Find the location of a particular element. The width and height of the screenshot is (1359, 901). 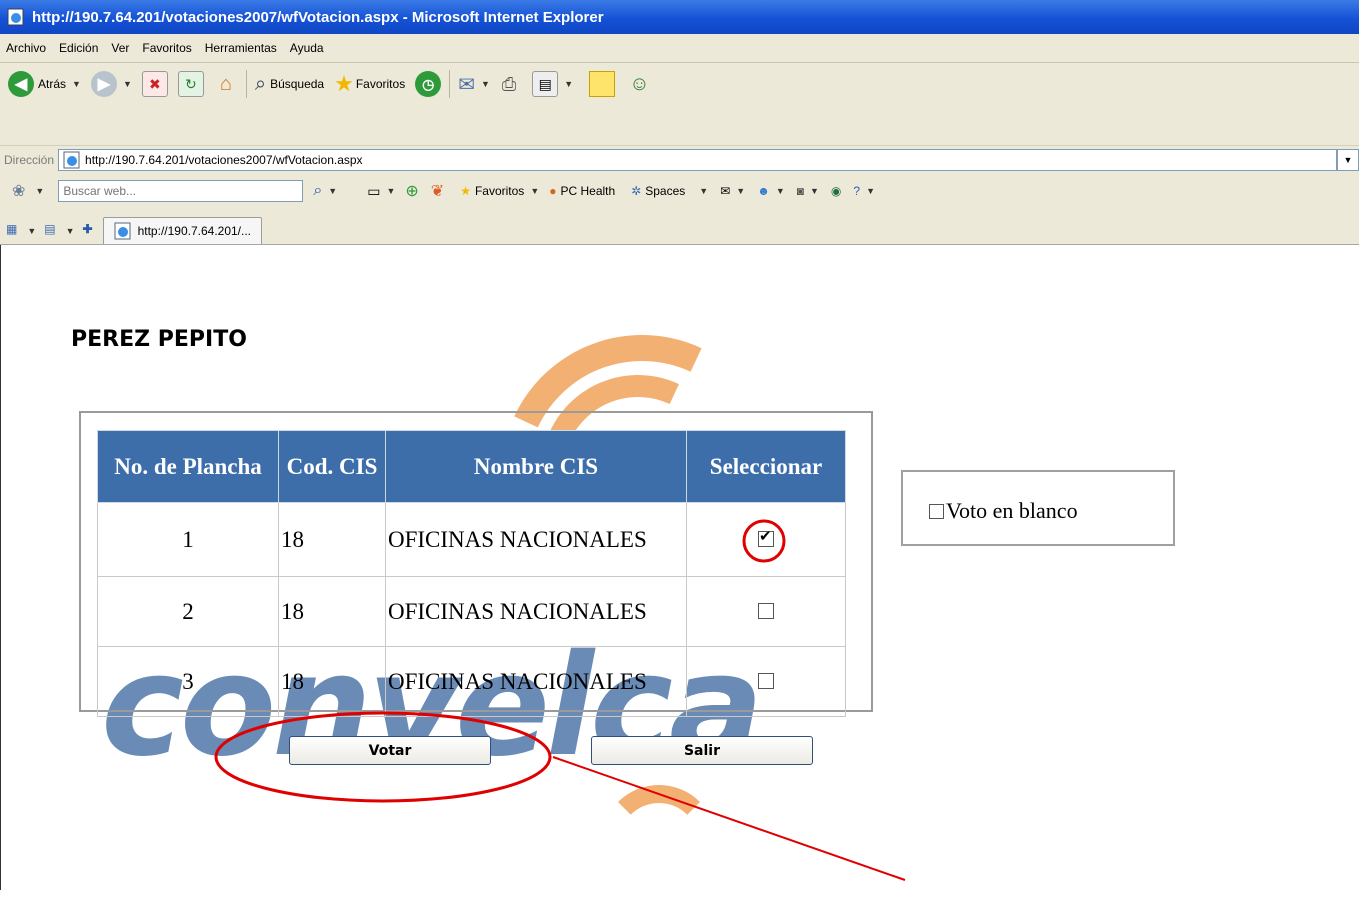

favorites-link: Favoritos is located at coordinates (499, 191).